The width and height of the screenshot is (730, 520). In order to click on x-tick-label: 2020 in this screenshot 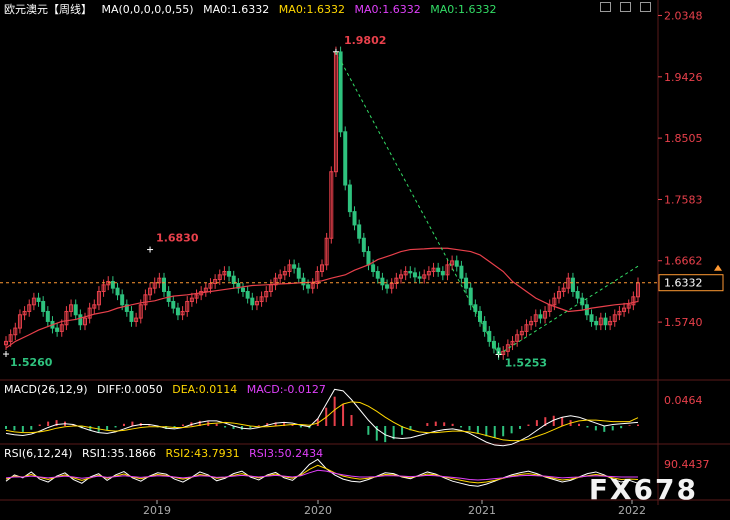, I will do `click(318, 510)`.